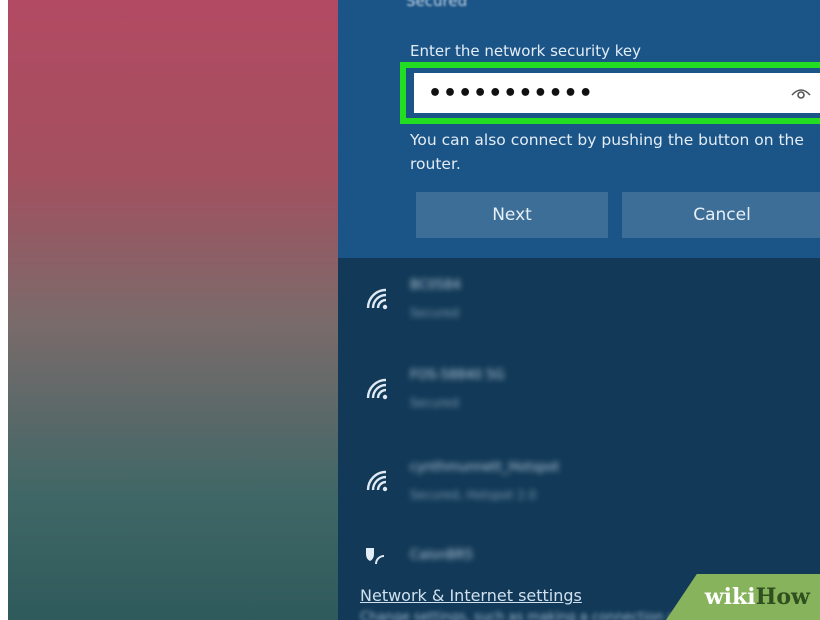 The height and width of the screenshot is (620, 820). I want to click on security-key-label: Enter the network security key, so click(526, 51).